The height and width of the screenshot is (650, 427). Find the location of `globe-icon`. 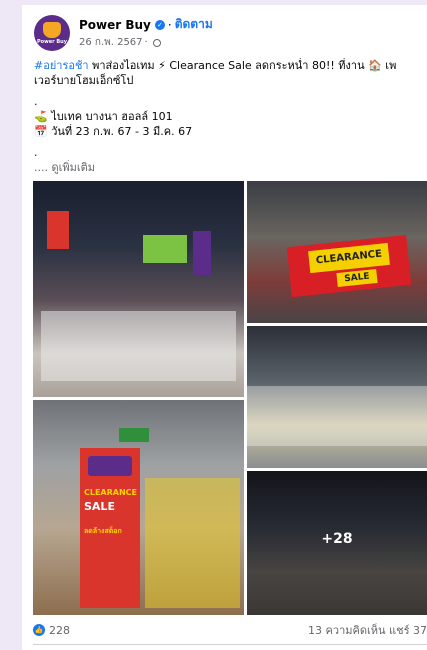

globe-icon is located at coordinates (156, 42).